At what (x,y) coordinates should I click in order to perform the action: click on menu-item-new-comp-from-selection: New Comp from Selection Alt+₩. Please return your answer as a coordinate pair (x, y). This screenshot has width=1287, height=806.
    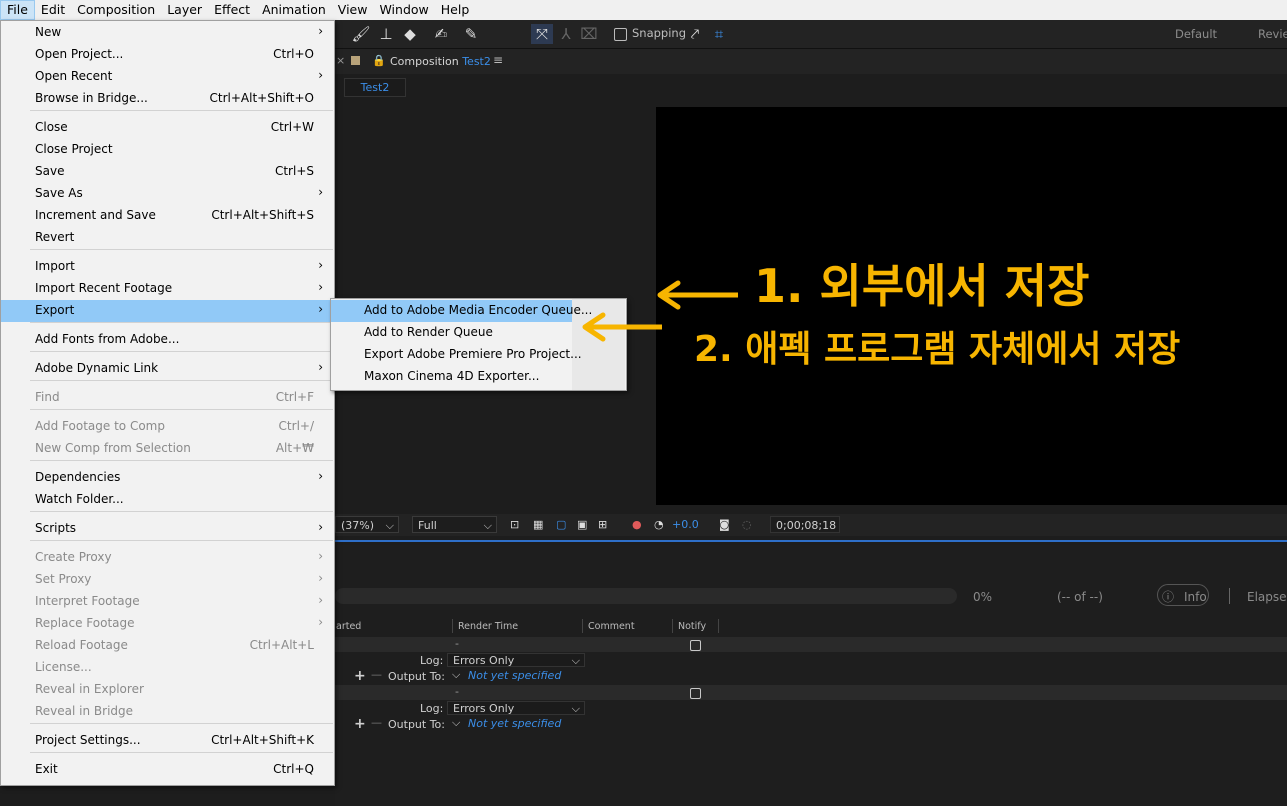
    Looking at the image, I should click on (167, 449).